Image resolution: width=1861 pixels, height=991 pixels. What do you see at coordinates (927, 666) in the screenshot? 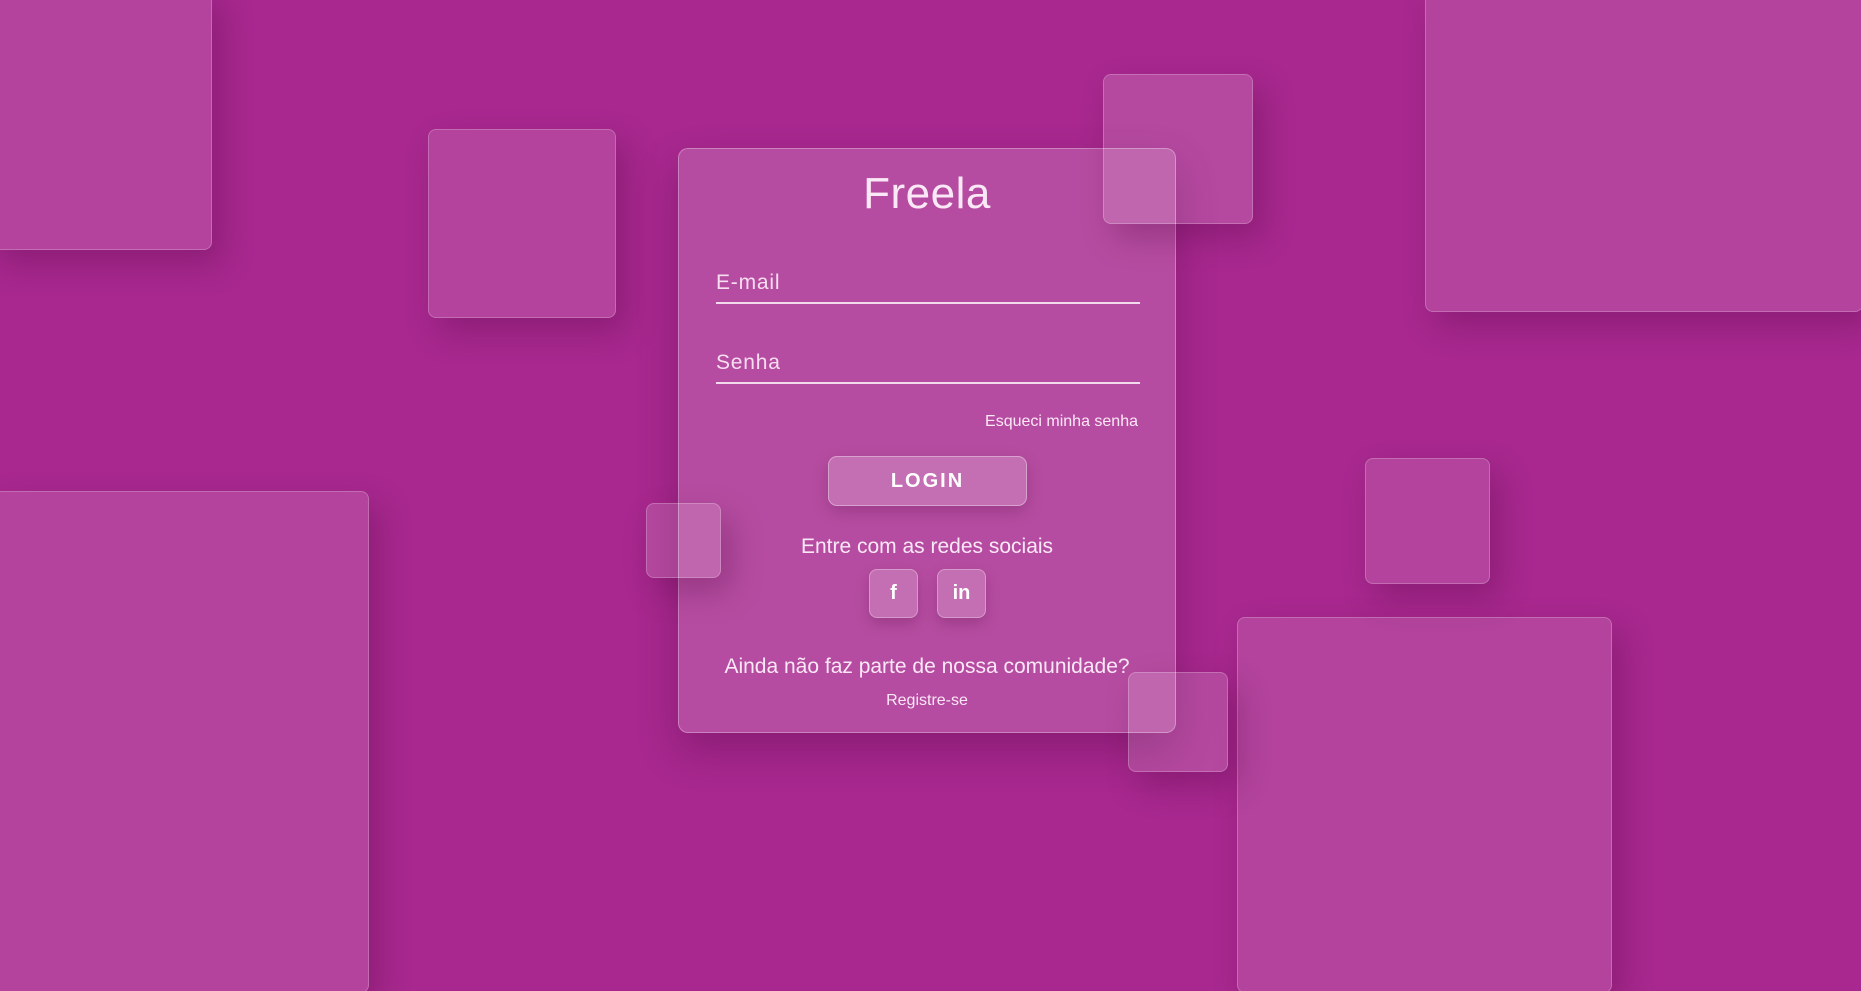
I see `community-prompt: Ainda não faz parte de nossa comunidade?` at bounding box center [927, 666].